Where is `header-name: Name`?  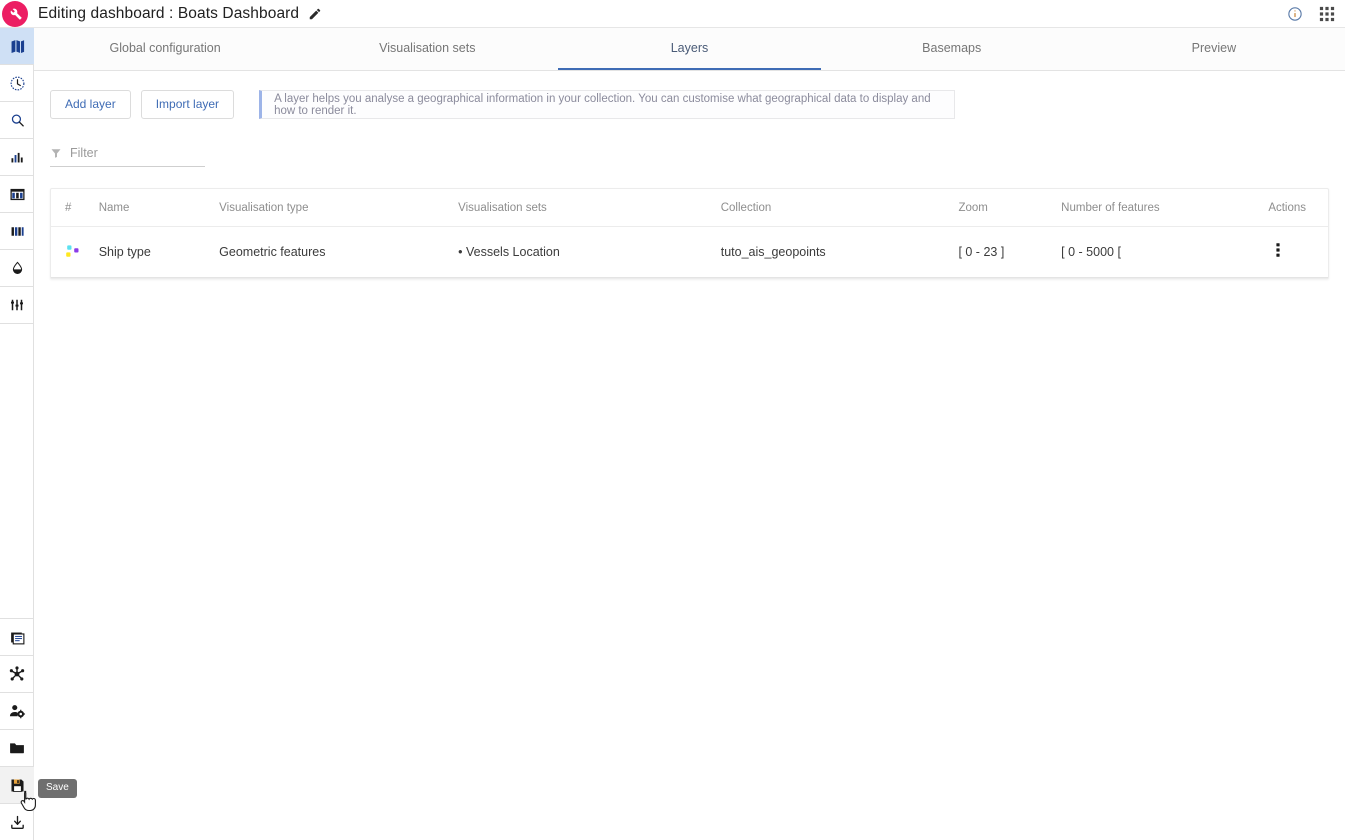 header-name: Name is located at coordinates (159, 208).